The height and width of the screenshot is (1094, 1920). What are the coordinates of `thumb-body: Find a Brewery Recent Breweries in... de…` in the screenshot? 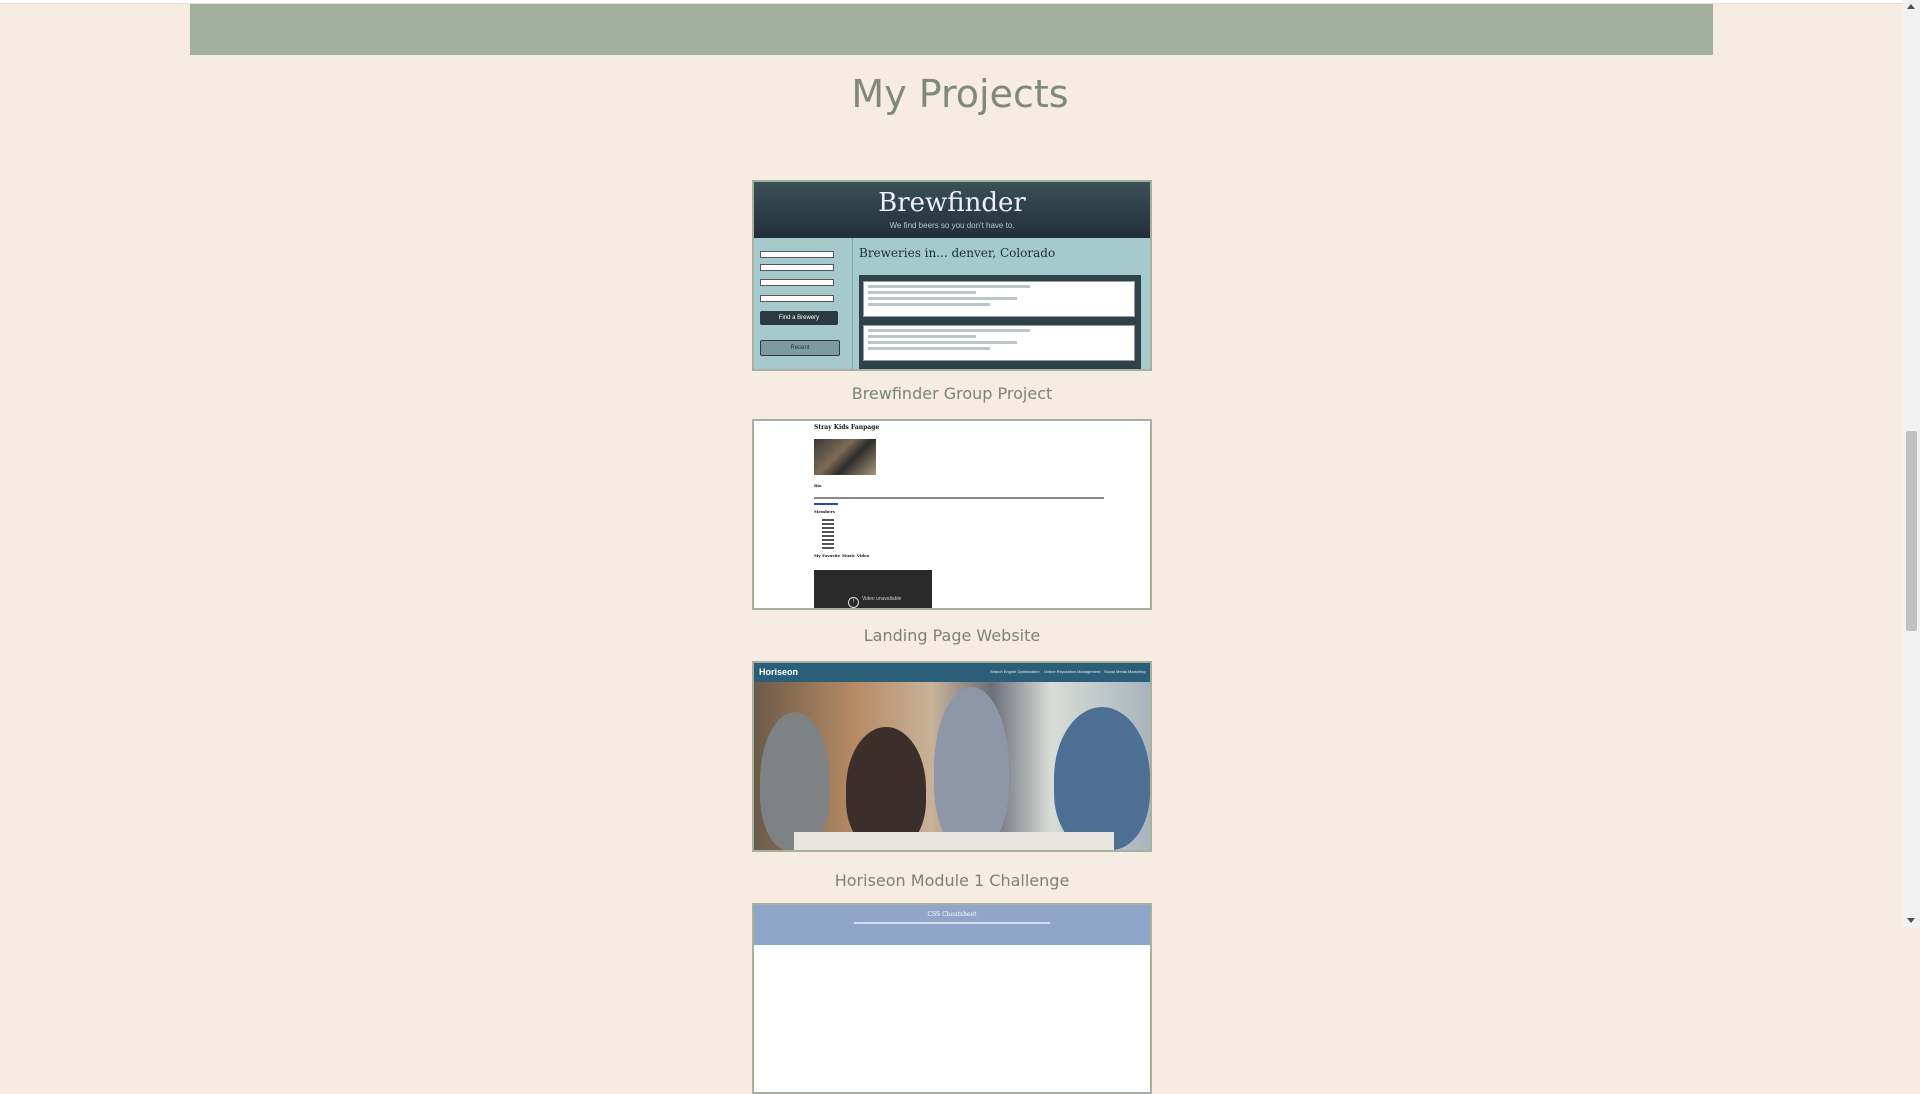 It's located at (952, 303).